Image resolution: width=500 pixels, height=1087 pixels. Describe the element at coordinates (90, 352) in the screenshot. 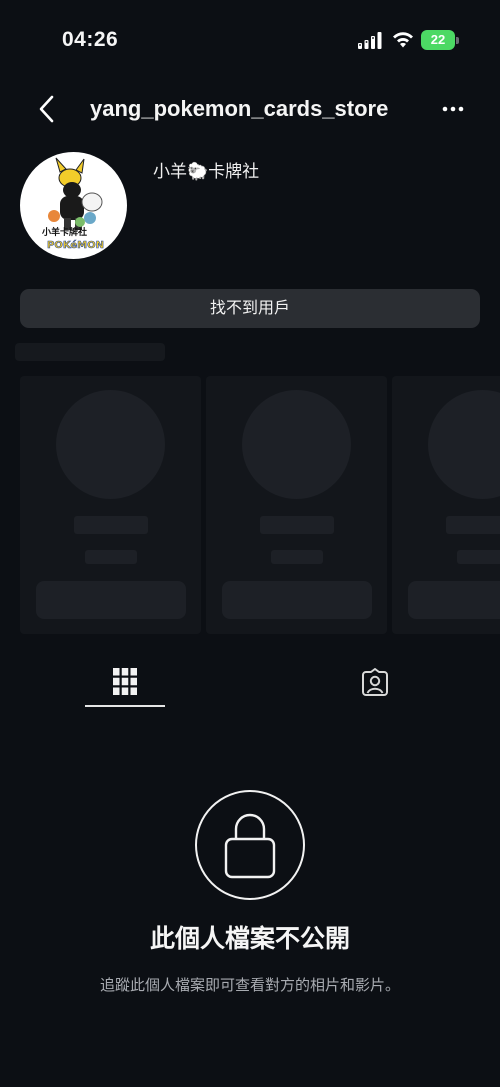

I see `suggested-title-placeholder` at that location.